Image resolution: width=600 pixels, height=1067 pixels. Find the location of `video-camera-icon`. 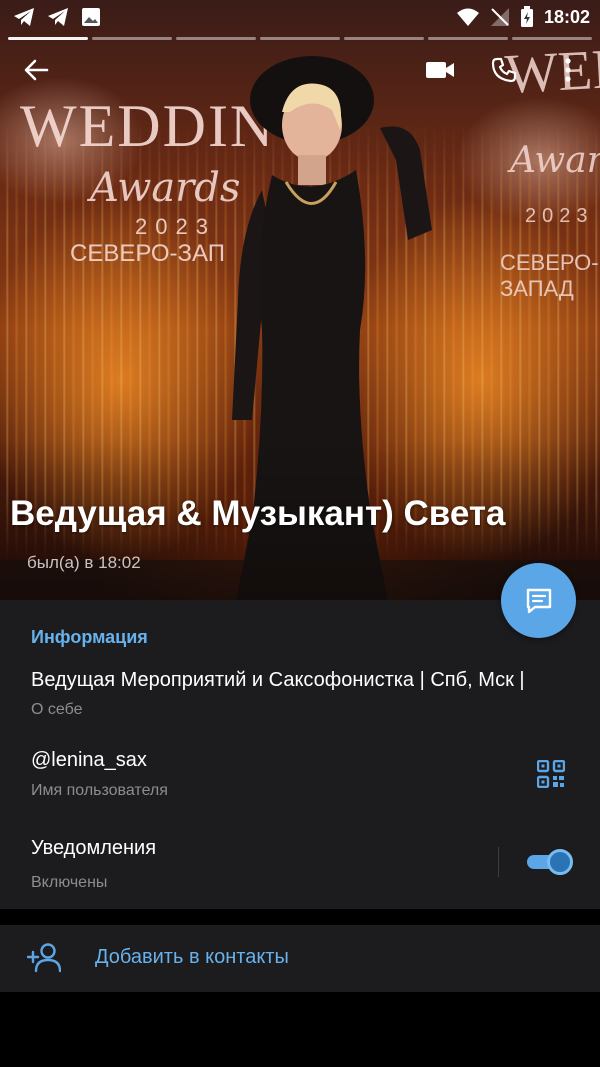

video-camera-icon is located at coordinates (440, 70).